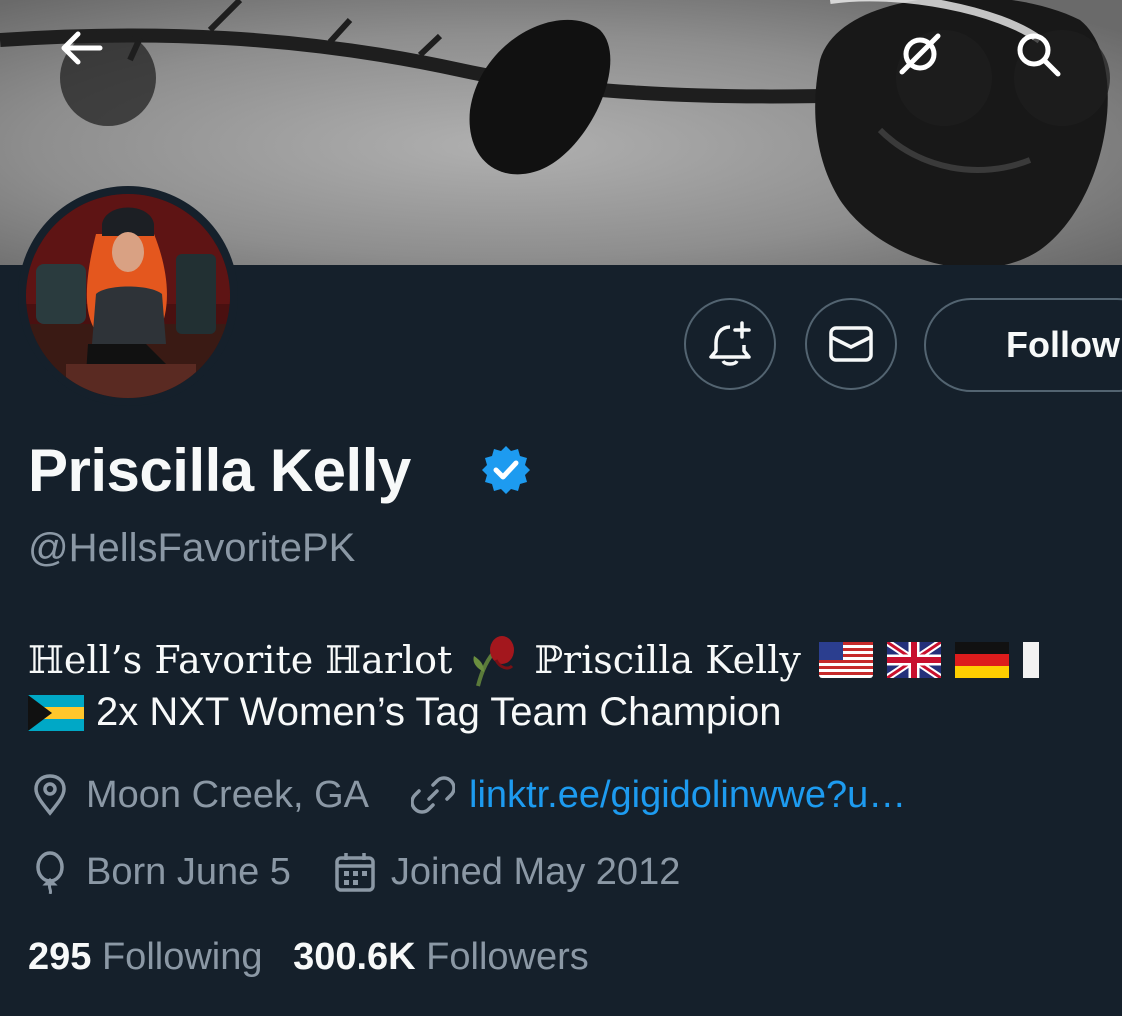 This screenshot has width=1122, height=1016. Describe the element at coordinates (192, 548) in the screenshot. I see `profile-handle: @HellsFavoritePK` at that location.